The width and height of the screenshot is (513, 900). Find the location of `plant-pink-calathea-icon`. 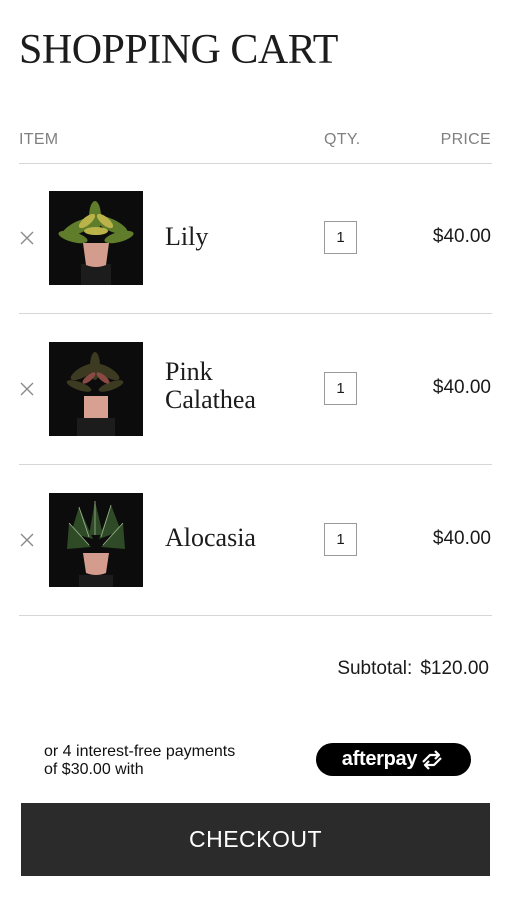

plant-pink-calathea-icon is located at coordinates (96, 389).